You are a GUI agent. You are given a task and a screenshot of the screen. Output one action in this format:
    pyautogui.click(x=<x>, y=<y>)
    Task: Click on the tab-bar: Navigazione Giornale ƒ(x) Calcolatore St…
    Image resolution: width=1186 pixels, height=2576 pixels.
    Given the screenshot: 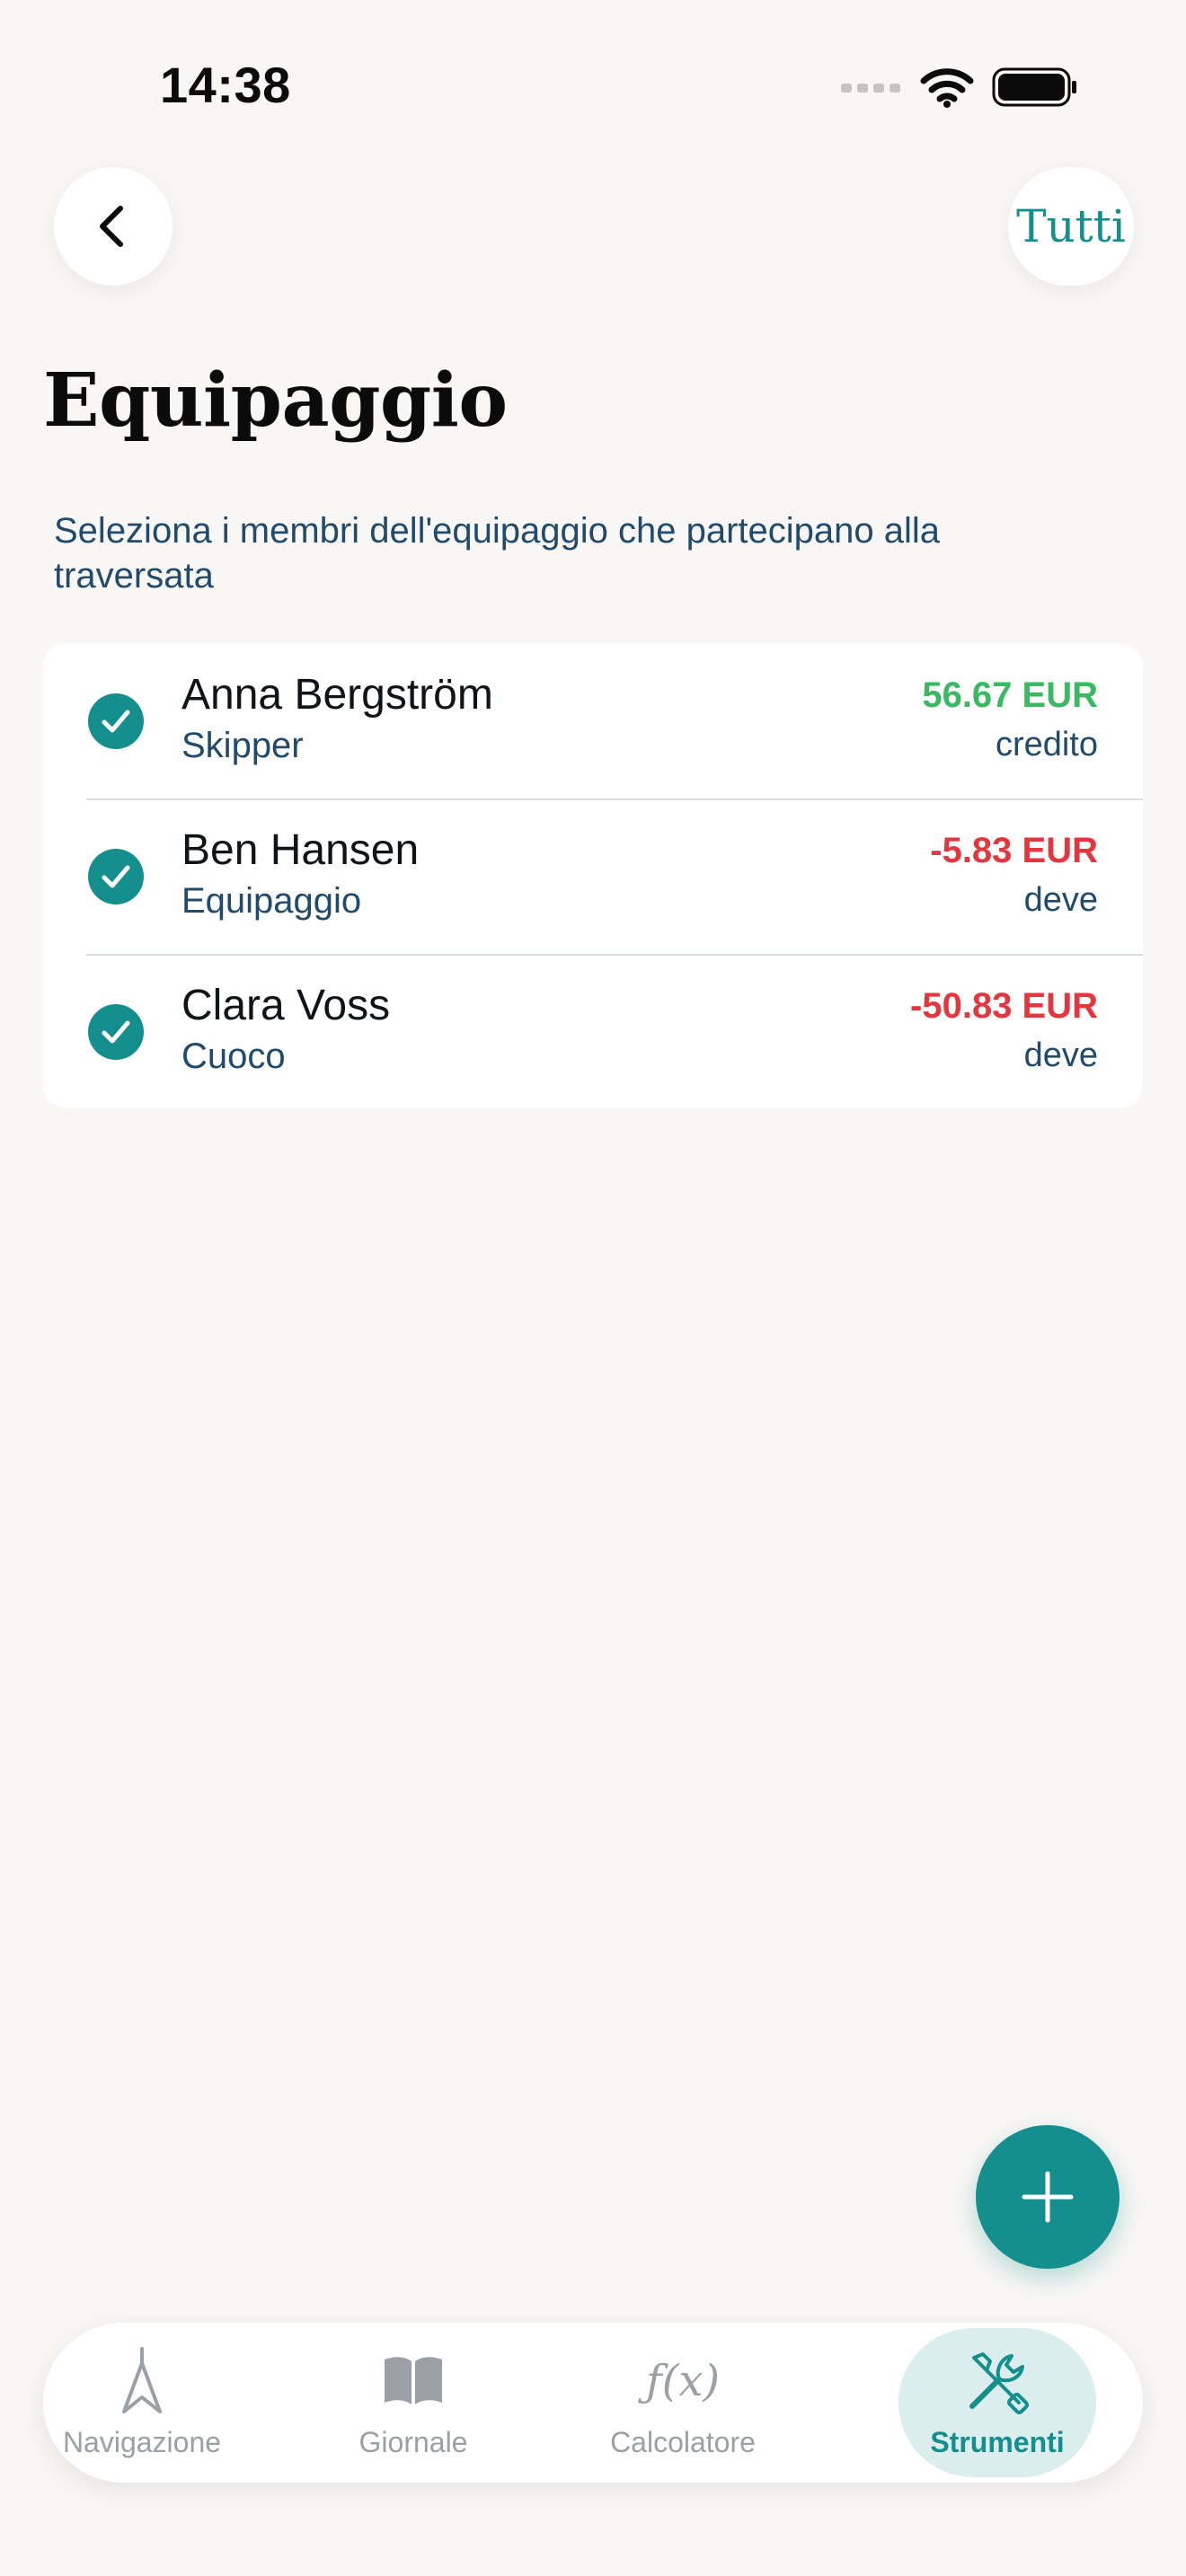 What is the action you would take?
    pyautogui.click(x=593, y=2403)
    